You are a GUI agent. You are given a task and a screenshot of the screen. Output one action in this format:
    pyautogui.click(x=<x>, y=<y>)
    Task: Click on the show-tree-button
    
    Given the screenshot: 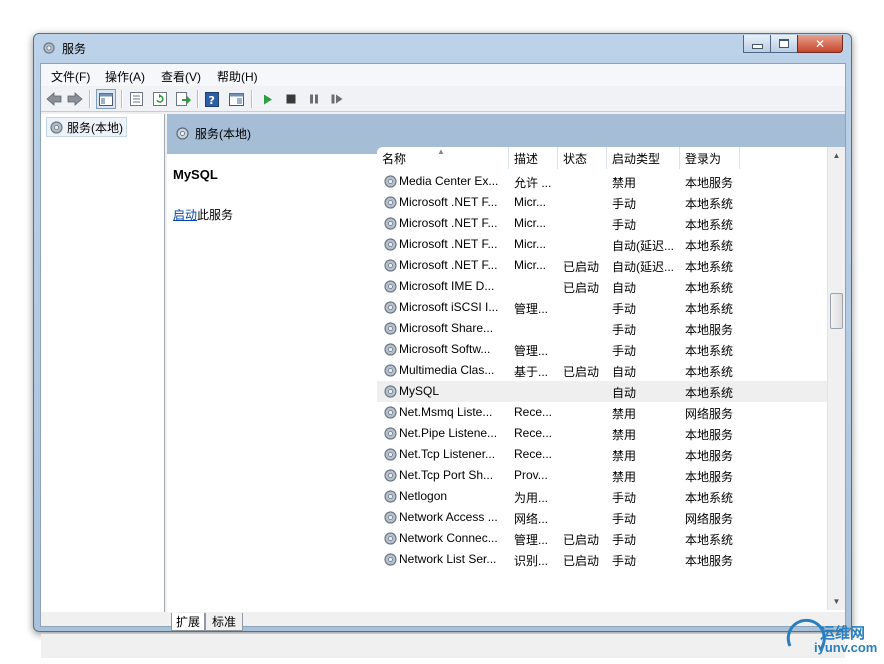 What is the action you would take?
    pyautogui.click(x=106, y=99)
    